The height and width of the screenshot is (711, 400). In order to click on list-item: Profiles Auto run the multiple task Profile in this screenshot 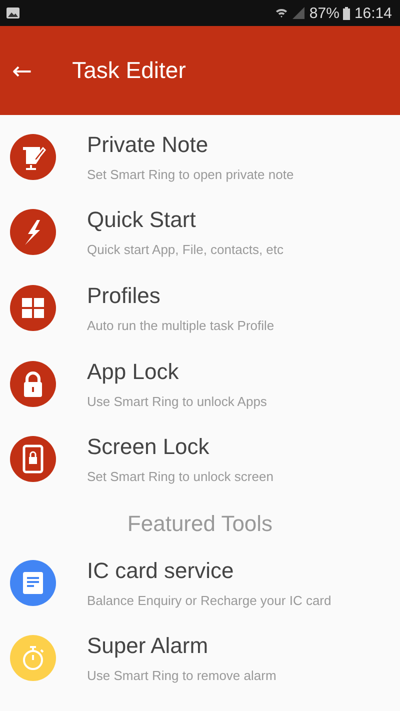, I will do `click(200, 308)`.